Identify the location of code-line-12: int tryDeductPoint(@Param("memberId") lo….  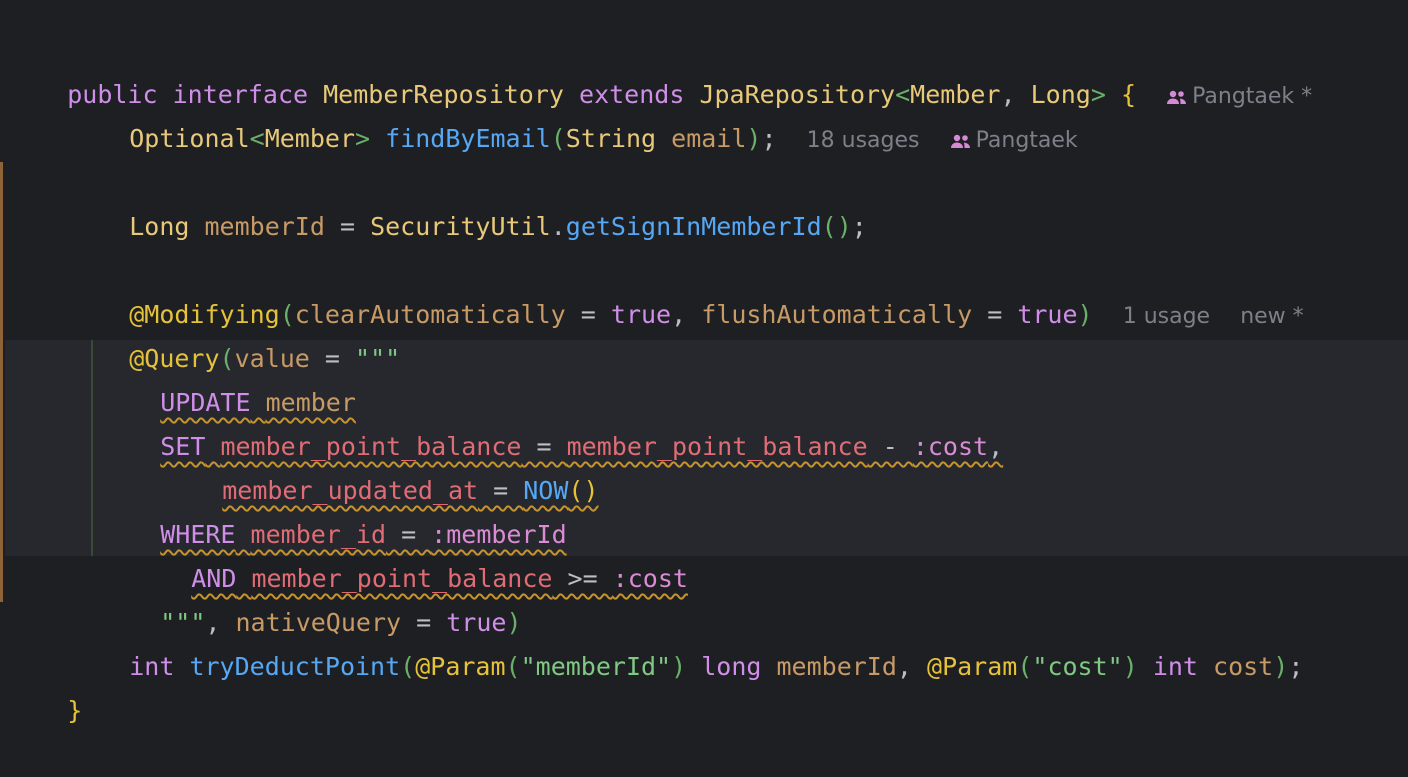
(655, 641).